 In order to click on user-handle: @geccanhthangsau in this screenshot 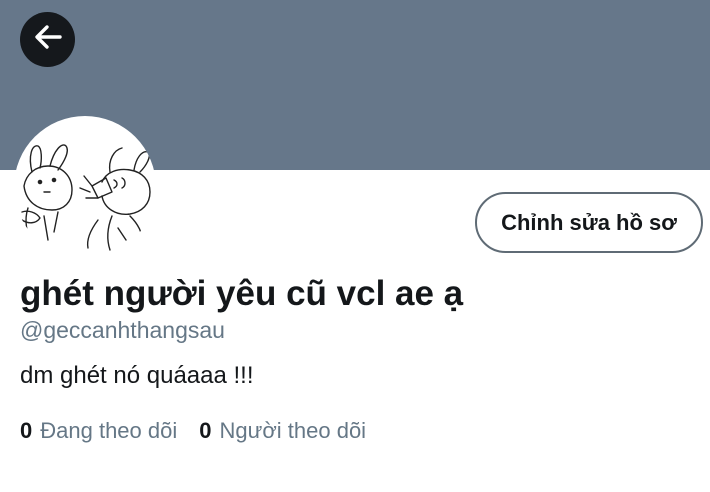, I will do `click(122, 330)`.